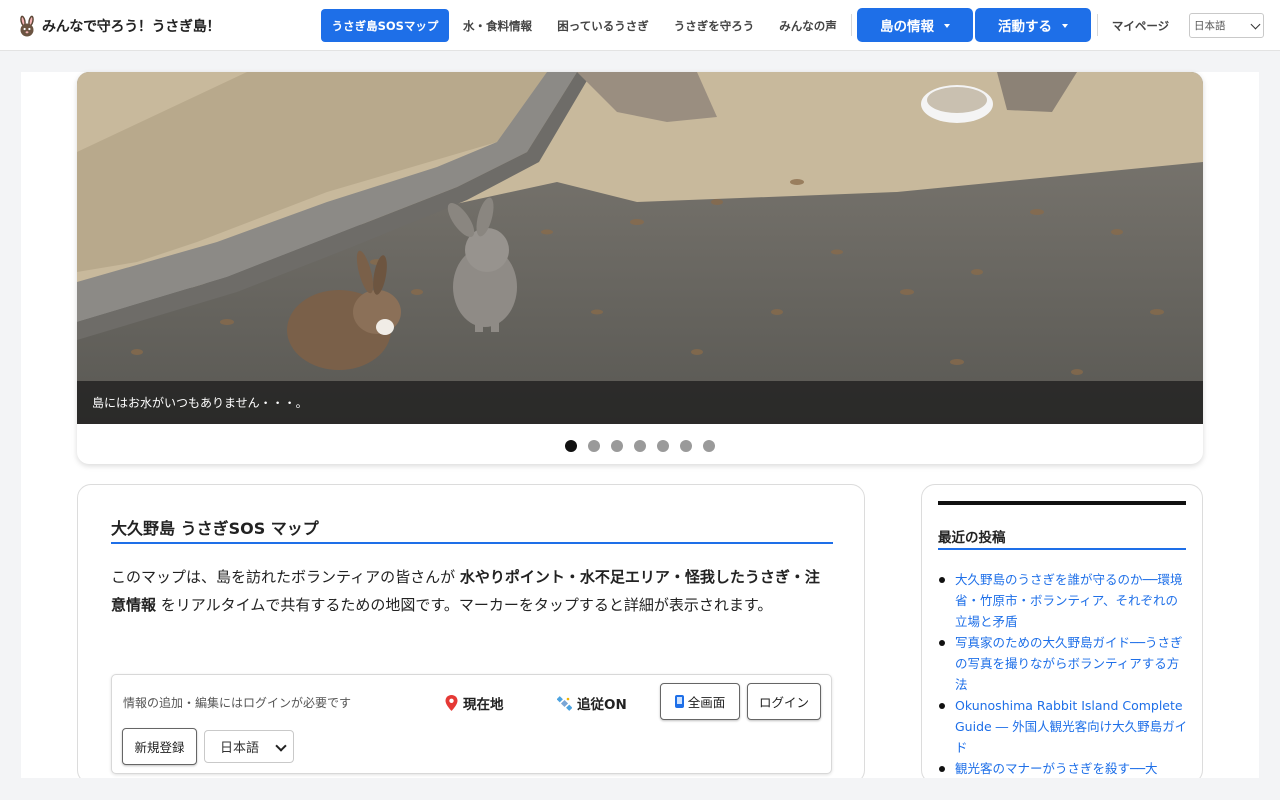 The image size is (1280, 800). Describe the element at coordinates (640, 402) in the screenshot. I see `slide-caption: 島にはお水がいつもありません・・・。` at that location.